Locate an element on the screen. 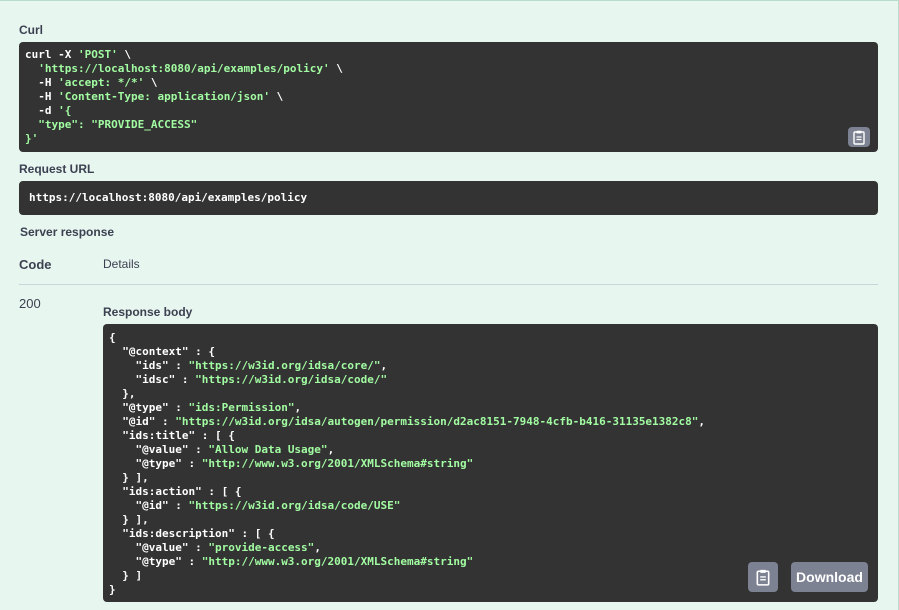  string-token: '{ is located at coordinates (65, 110).